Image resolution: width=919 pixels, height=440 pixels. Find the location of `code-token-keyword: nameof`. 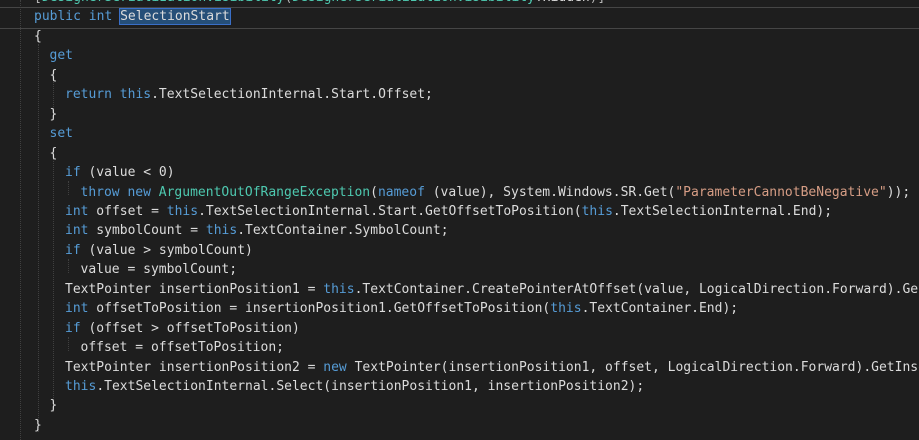

code-token-keyword: nameof is located at coordinates (401, 192).